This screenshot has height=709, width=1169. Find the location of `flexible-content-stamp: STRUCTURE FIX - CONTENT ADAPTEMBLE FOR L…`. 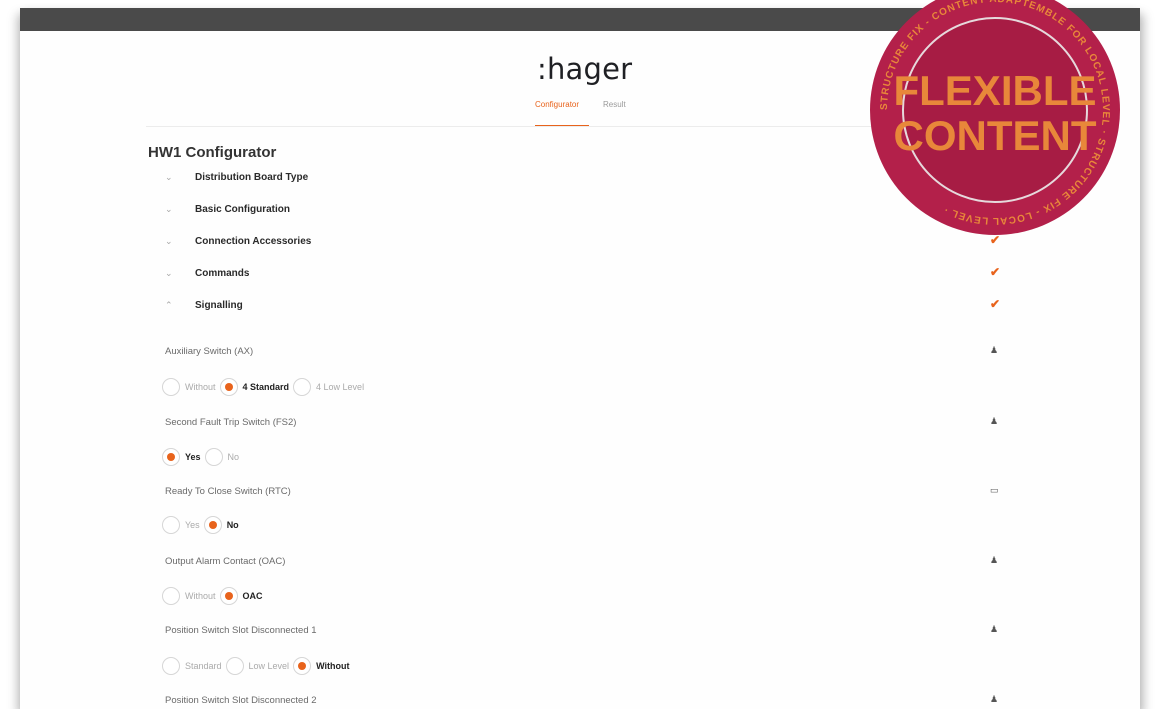

flexible-content-stamp: STRUCTURE FIX - CONTENT ADAPTEMBLE FOR L… is located at coordinates (995, 117).